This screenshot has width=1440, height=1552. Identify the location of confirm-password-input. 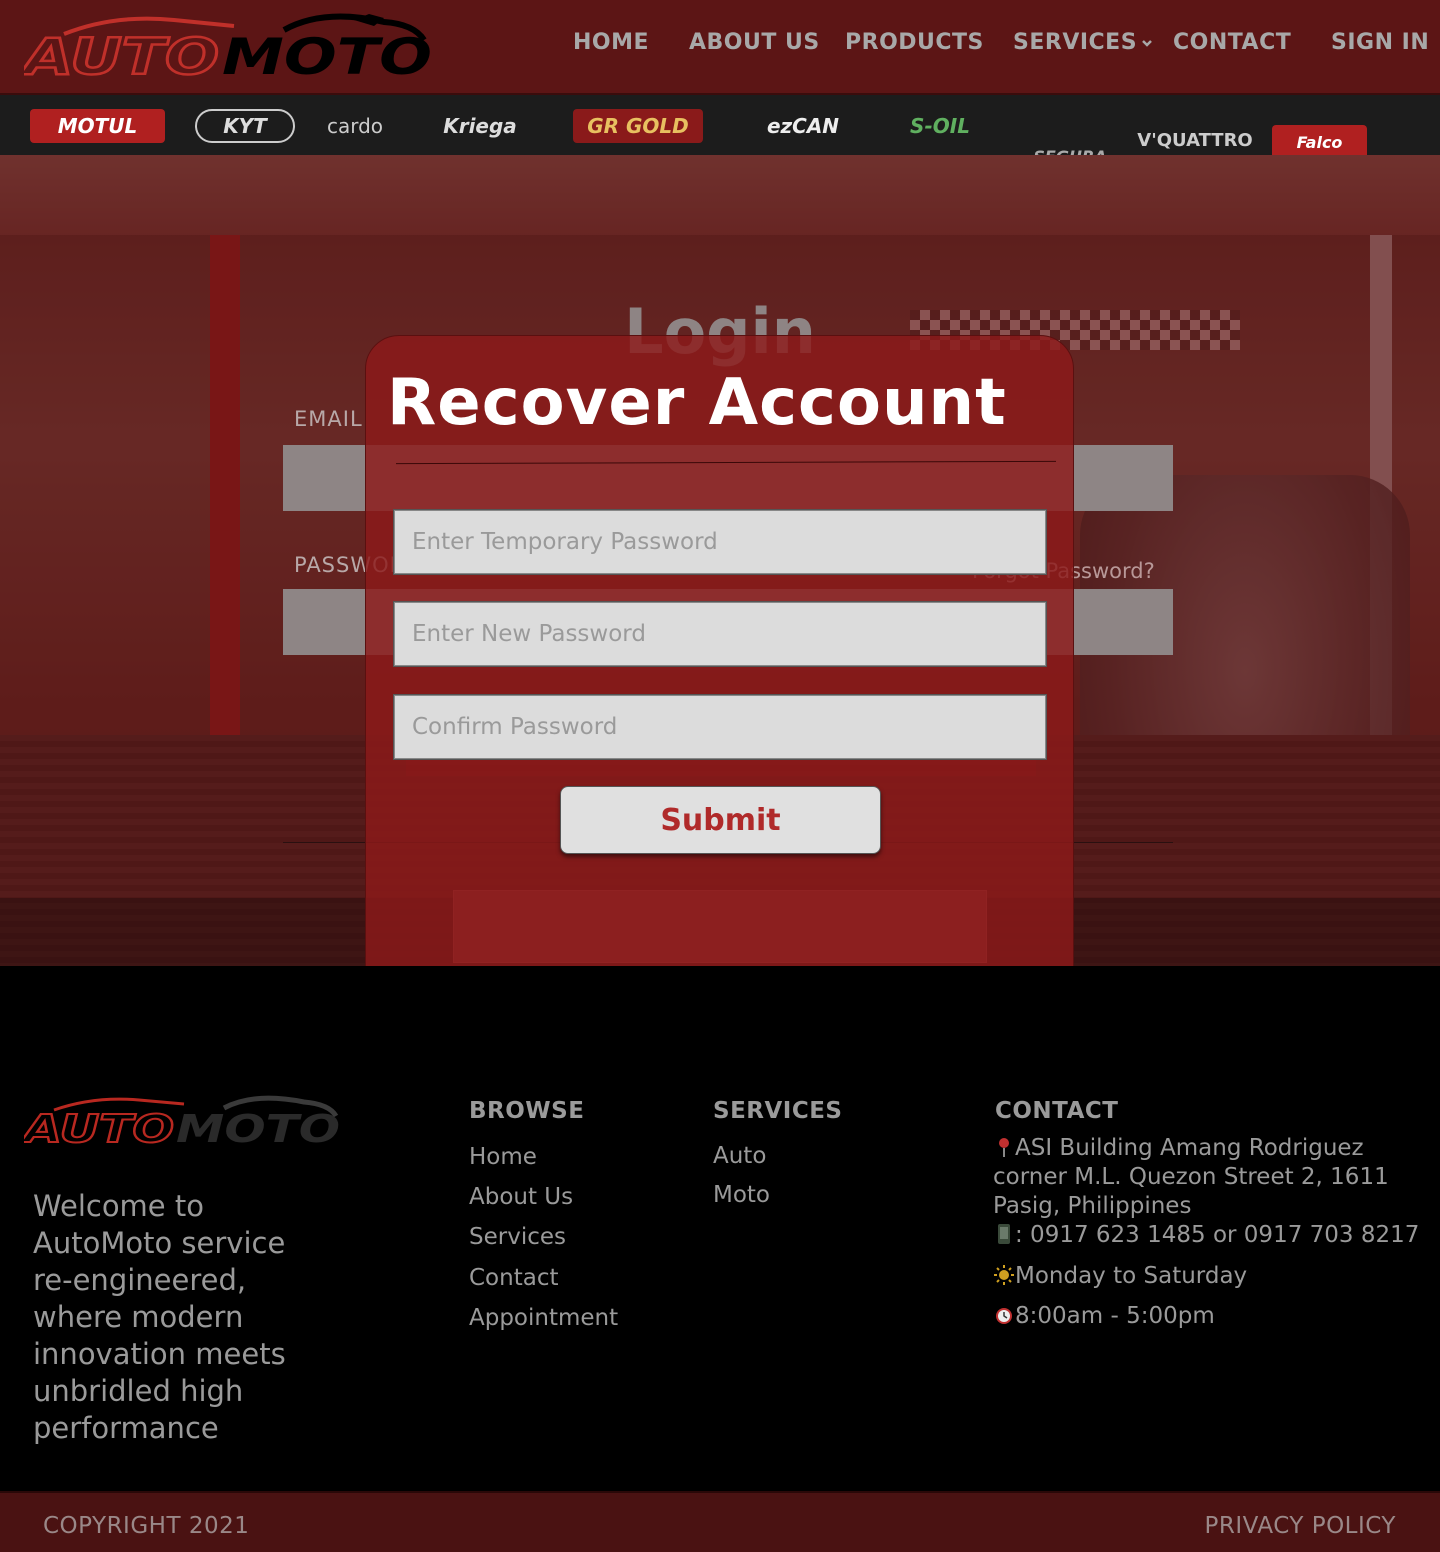
(720, 727).